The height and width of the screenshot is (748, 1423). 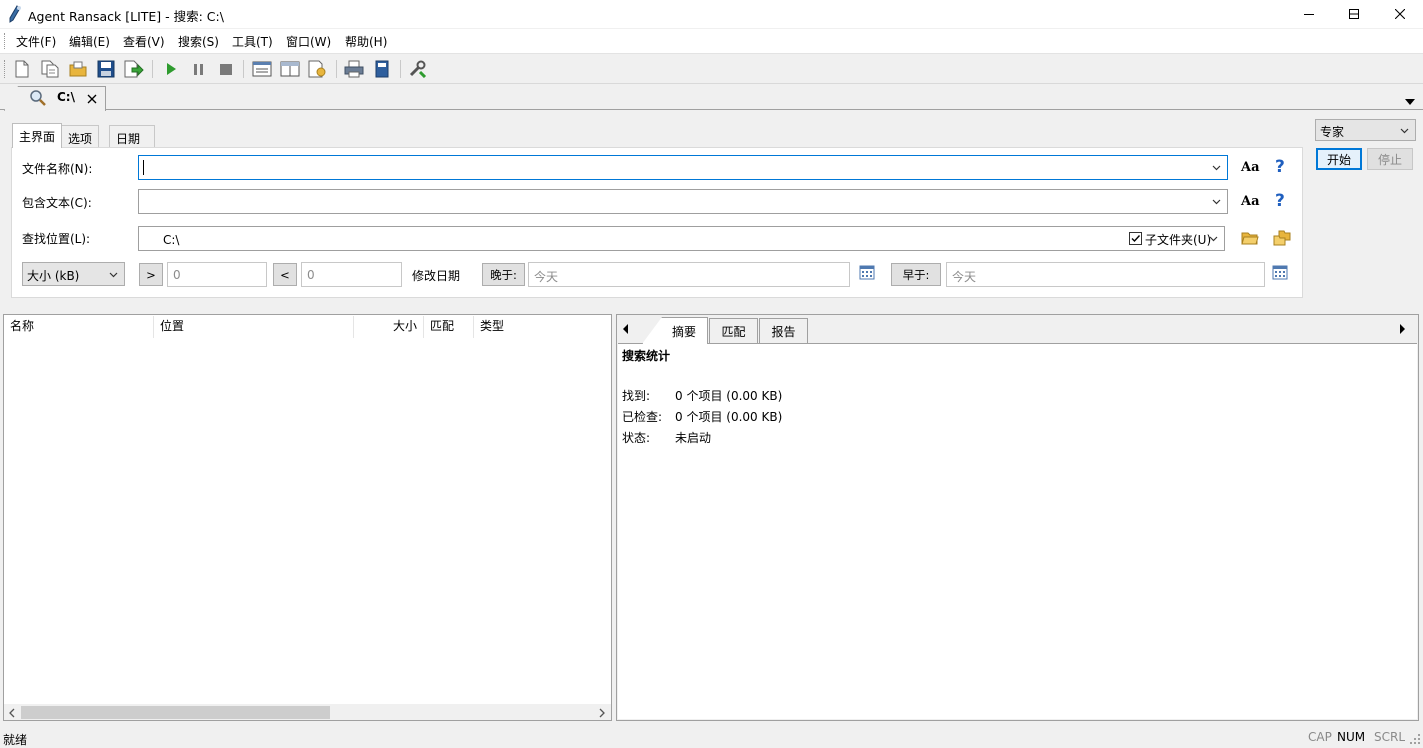 I want to click on copy-doc-icon, so click(x=50, y=69).